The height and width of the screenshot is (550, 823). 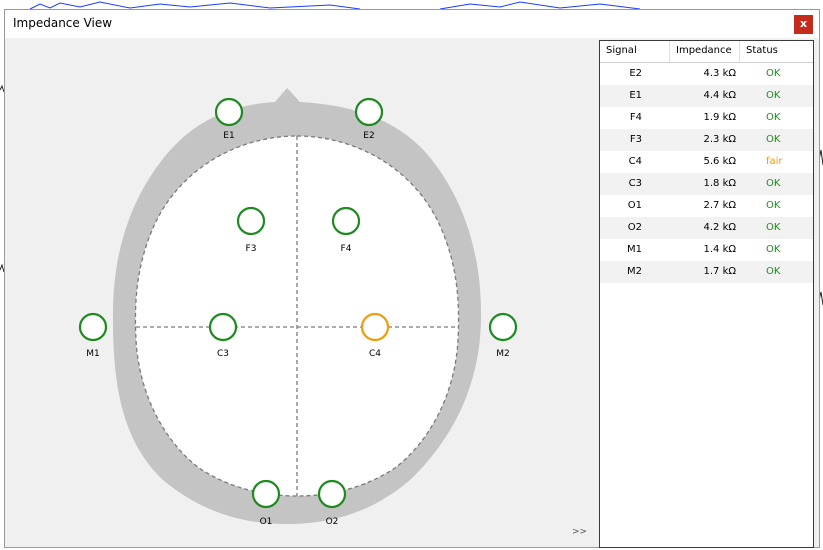 What do you see at coordinates (93, 354) in the screenshot?
I see `electrode-label: M1` at bounding box center [93, 354].